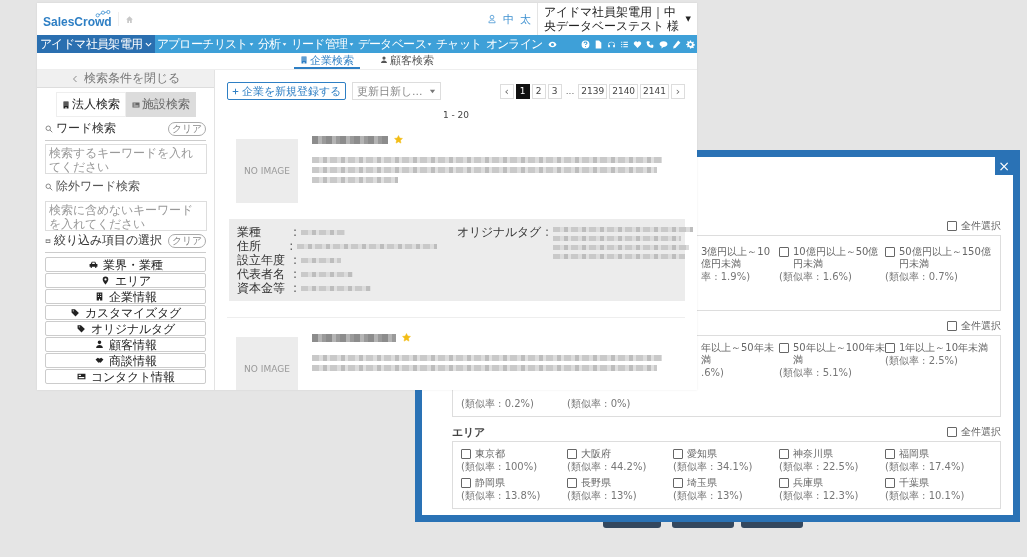 The width and height of the screenshot is (1027, 557). I want to click on page-button: 1, so click(522, 91).